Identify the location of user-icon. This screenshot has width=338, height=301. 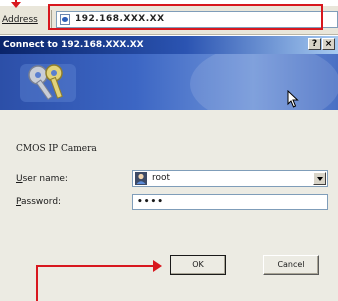
(141, 178).